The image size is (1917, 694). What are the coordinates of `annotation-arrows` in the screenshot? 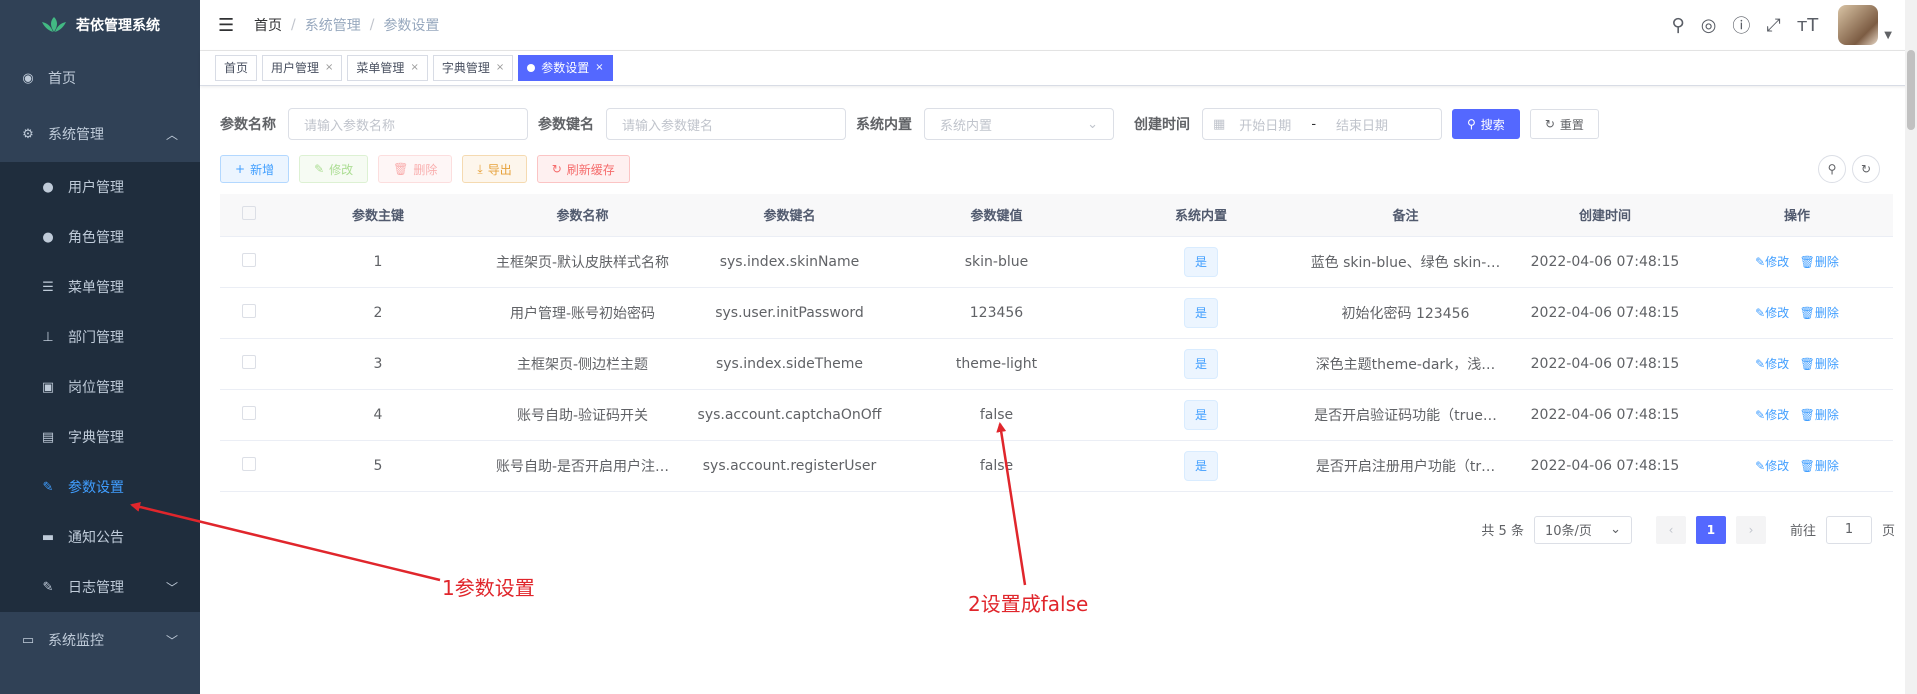 It's located at (578, 504).